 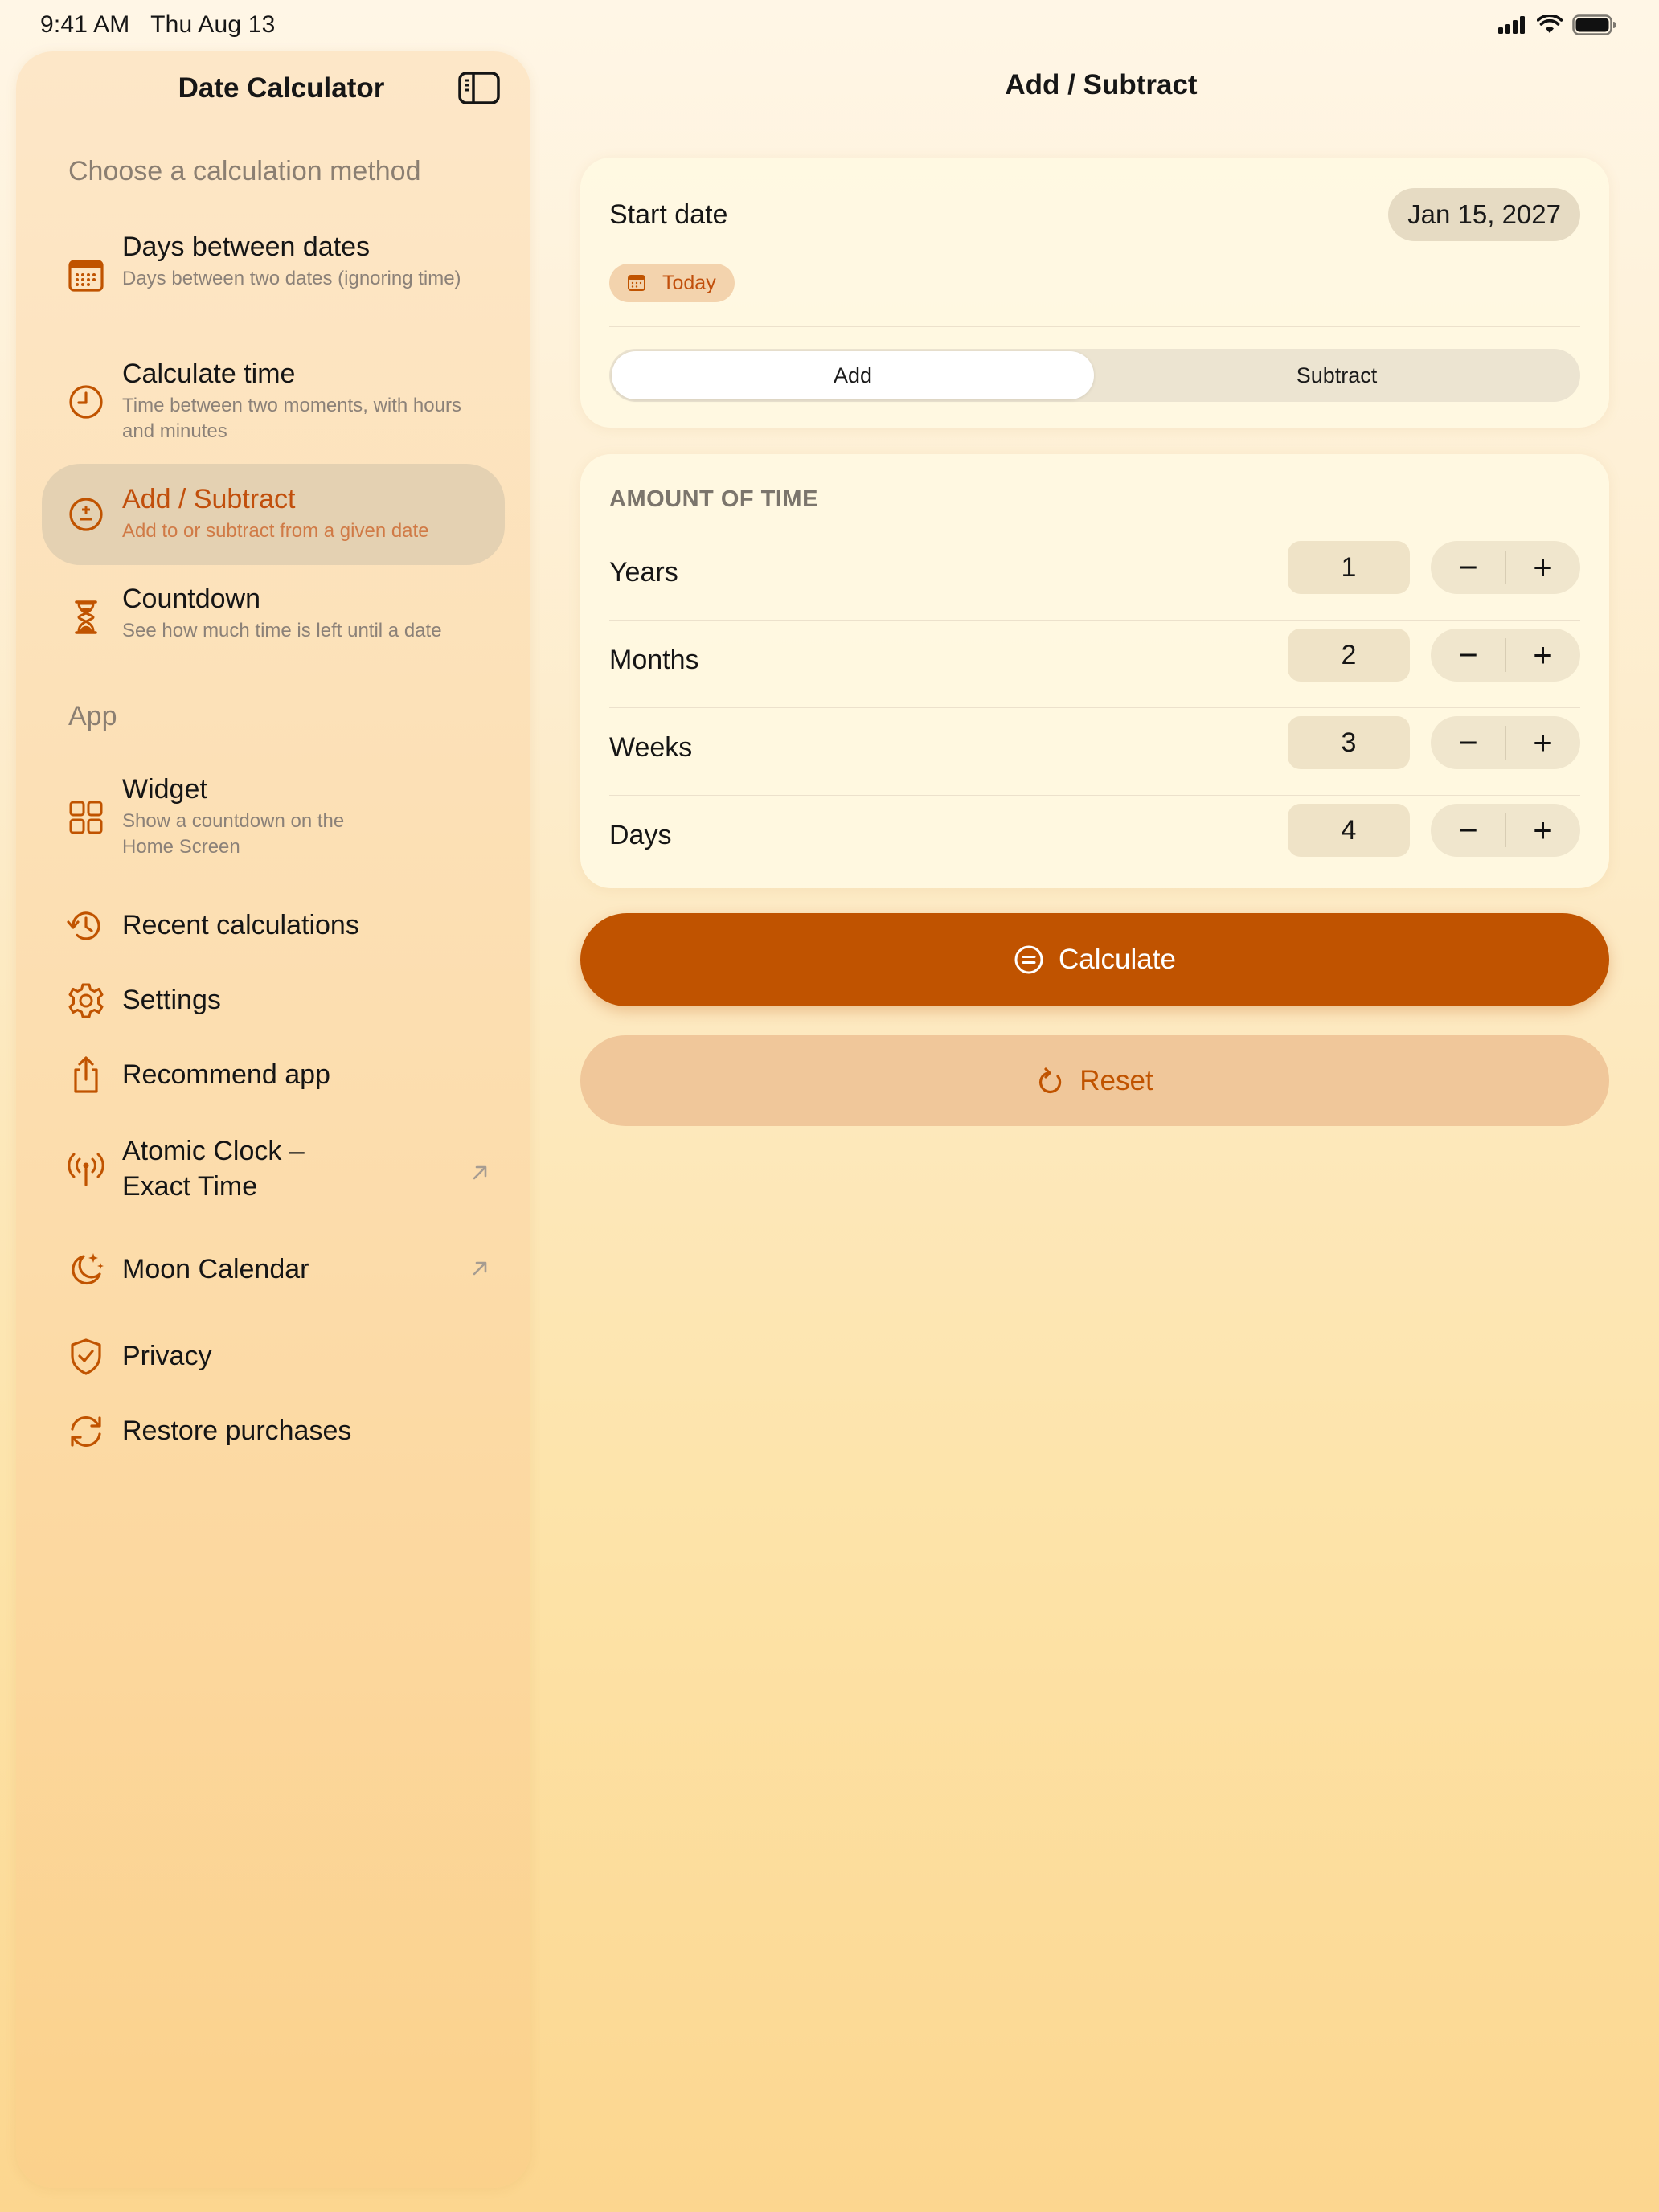 What do you see at coordinates (216, 1269) in the screenshot?
I see `sidebar-item-title: Moon Calendar` at bounding box center [216, 1269].